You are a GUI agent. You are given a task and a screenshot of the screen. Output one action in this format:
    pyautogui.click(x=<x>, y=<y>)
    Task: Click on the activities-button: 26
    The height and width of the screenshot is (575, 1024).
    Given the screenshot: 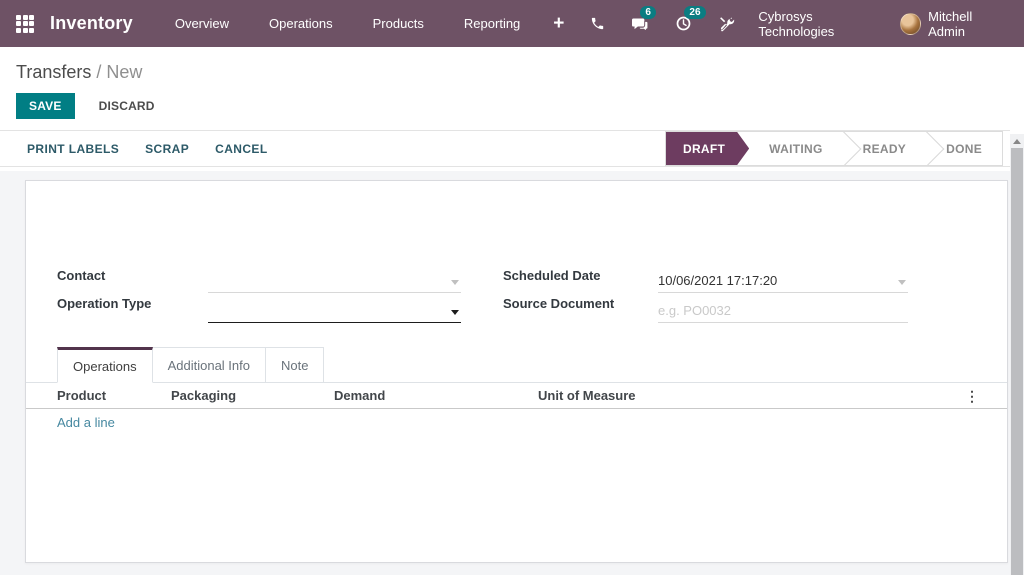 What is the action you would take?
    pyautogui.click(x=684, y=23)
    